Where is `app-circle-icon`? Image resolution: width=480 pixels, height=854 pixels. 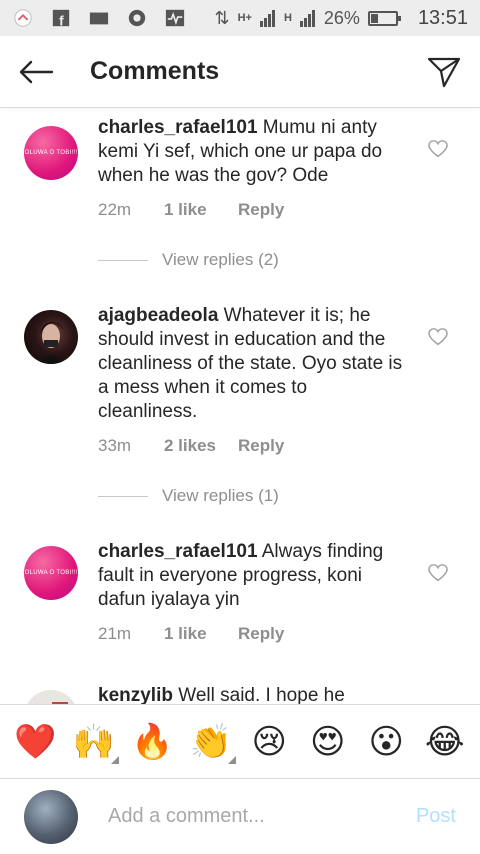 app-circle-icon is located at coordinates (23, 18).